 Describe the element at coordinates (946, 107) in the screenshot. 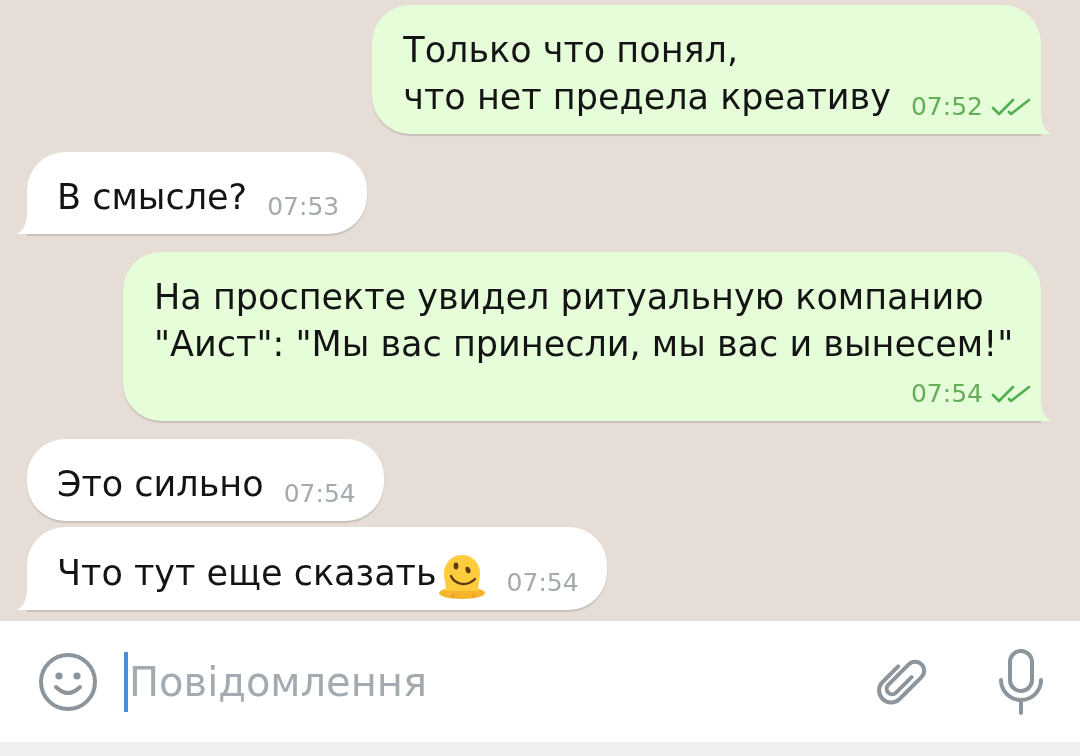

I see `message-time: 07:52` at that location.